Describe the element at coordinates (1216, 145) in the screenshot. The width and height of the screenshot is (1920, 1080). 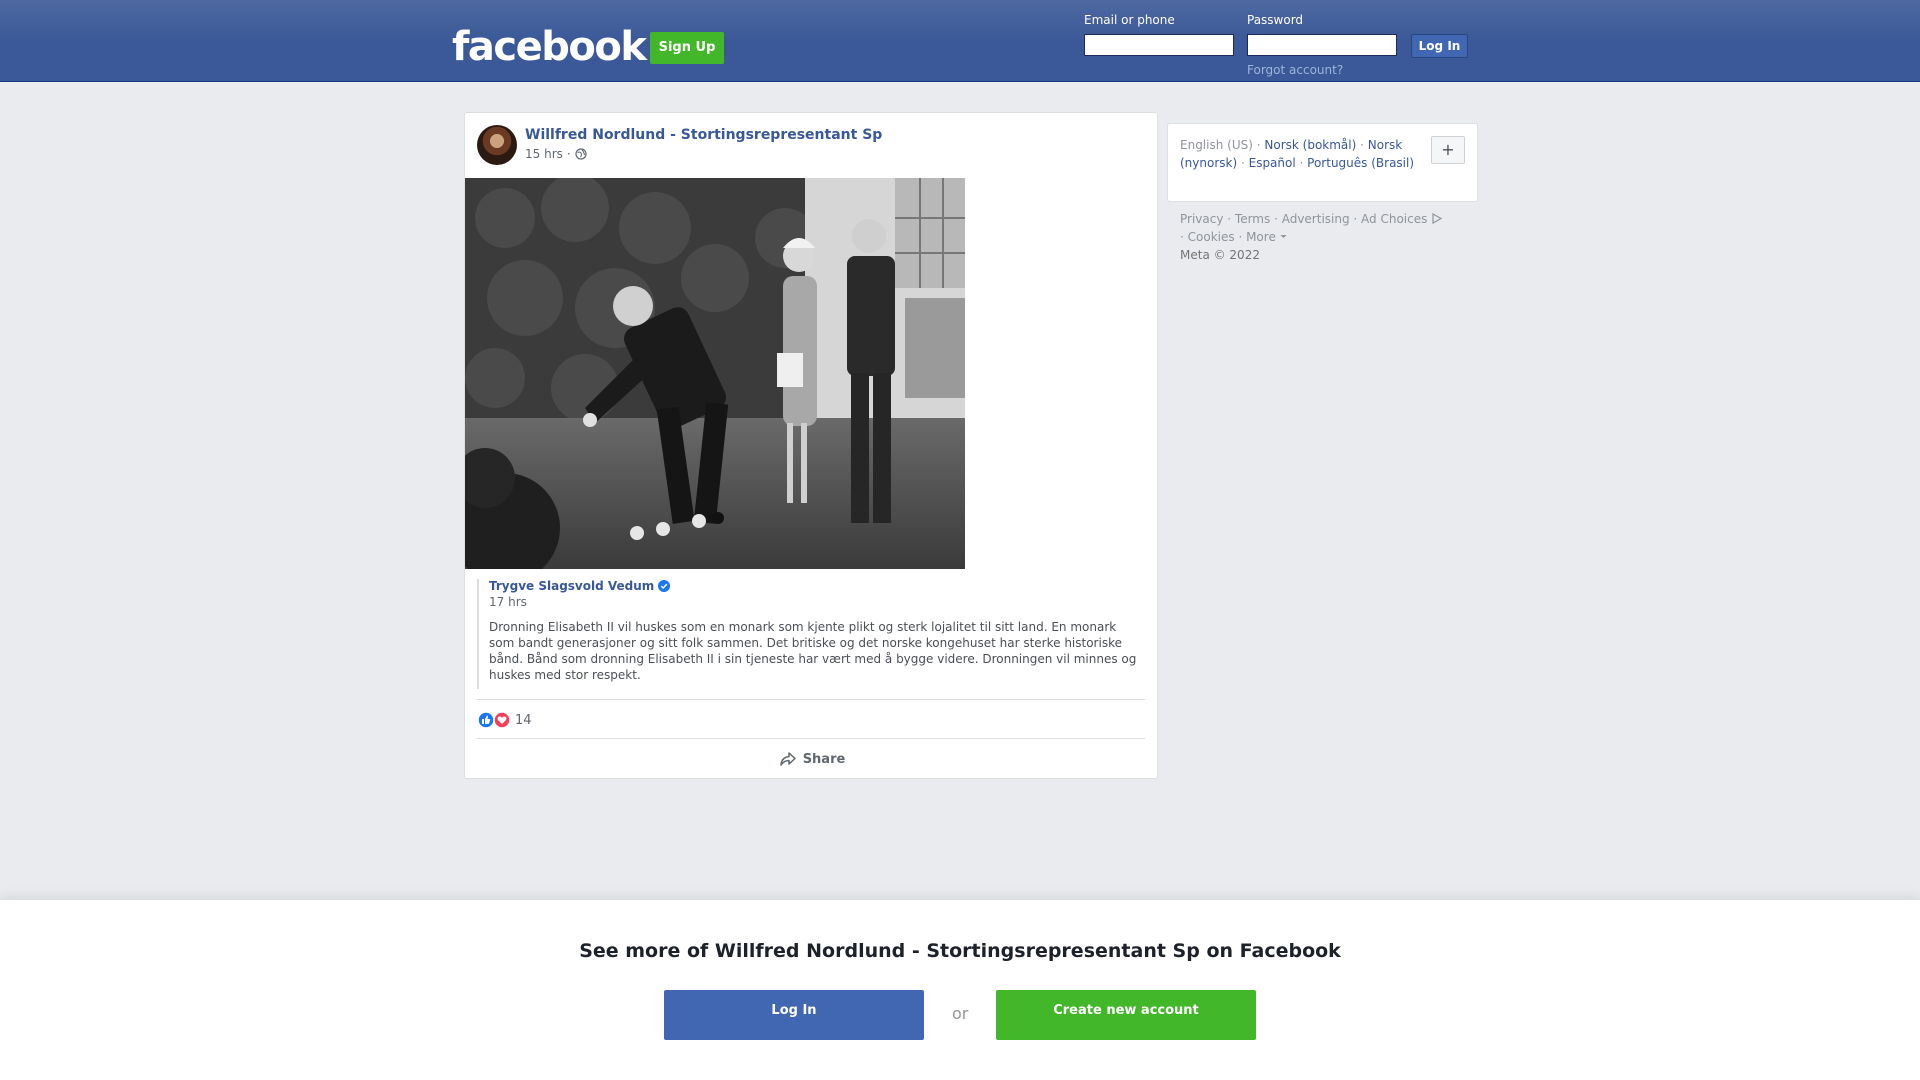
I see `current-language: English (US)` at that location.